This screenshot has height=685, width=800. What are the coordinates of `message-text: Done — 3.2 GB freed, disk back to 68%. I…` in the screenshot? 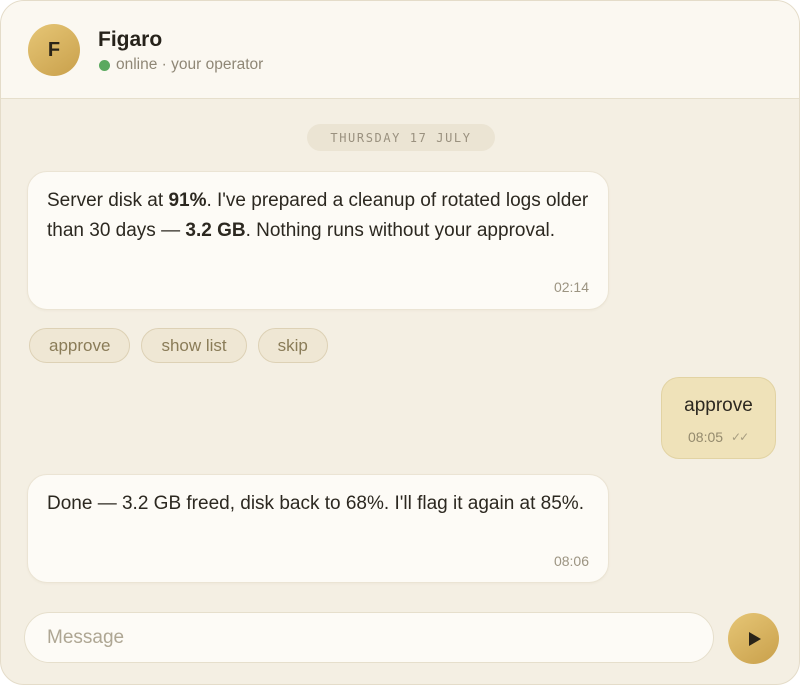 It's located at (315, 503).